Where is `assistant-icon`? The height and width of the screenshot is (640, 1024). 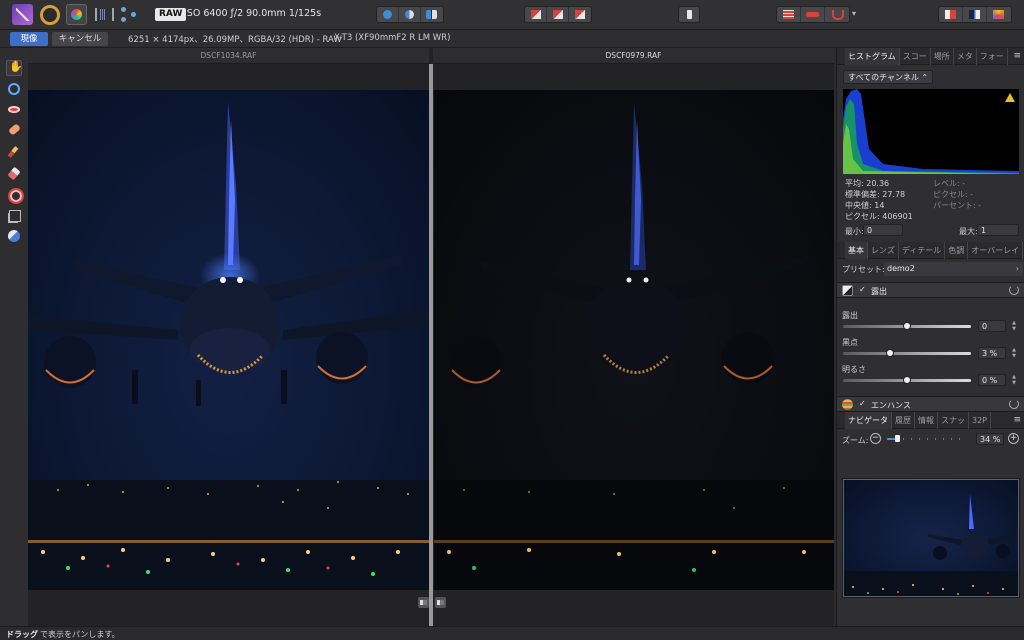 assistant-icon is located at coordinates (689, 14).